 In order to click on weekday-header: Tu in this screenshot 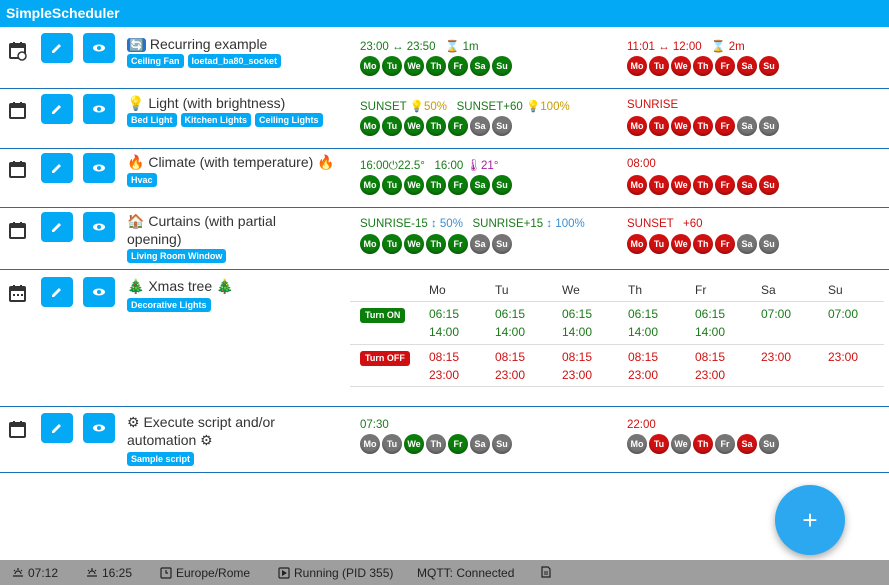, I will do `click(502, 290)`.